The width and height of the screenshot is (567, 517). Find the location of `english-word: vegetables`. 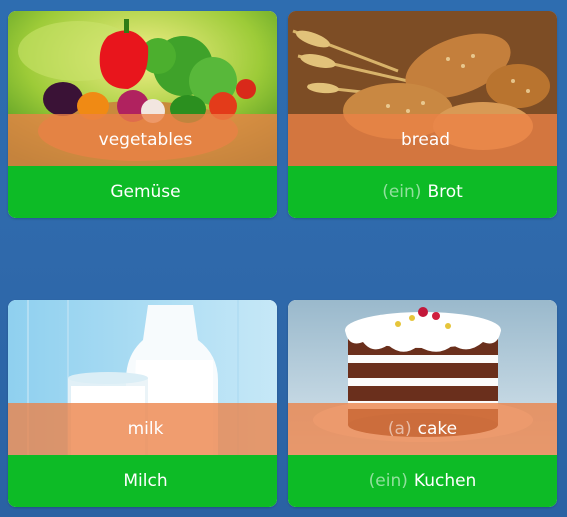

english-word: vegetables is located at coordinates (145, 140).